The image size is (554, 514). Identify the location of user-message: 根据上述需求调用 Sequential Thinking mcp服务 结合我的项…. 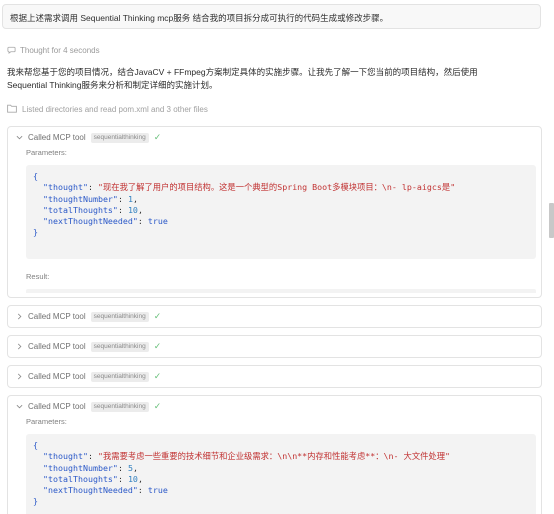
(271, 16).